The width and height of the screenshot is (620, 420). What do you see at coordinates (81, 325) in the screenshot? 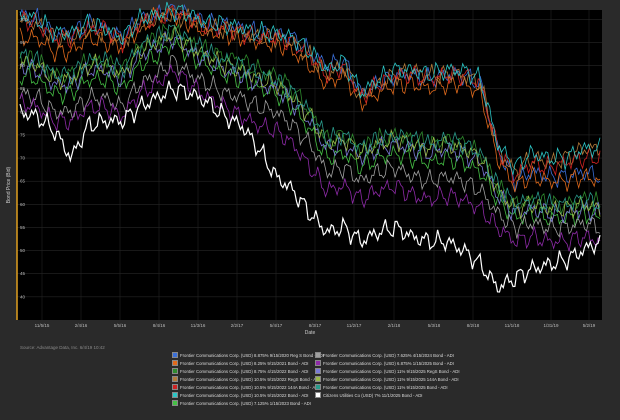
I see `x-tick-label: 2/4/16` at bounding box center [81, 325].